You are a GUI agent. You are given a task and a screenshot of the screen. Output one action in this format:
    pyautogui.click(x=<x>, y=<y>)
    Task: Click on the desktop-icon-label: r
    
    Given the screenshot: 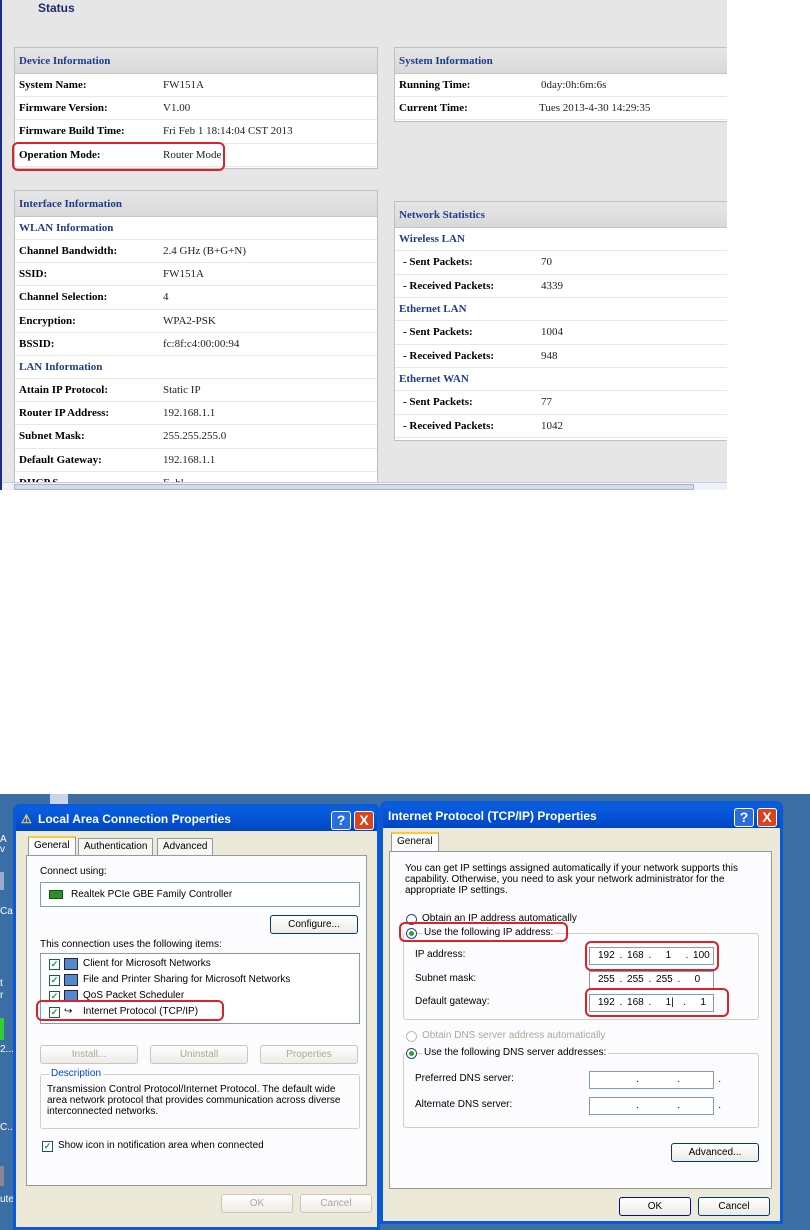 What is the action you would take?
    pyautogui.click(x=1, y=995)
    